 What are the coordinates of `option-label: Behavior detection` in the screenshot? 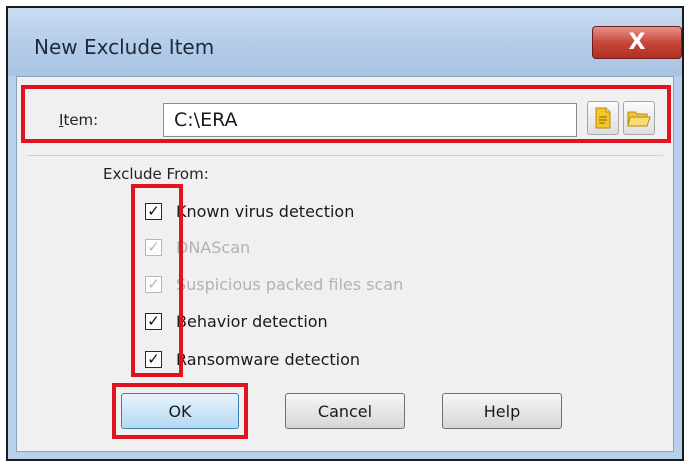 It's located at (252, 321).